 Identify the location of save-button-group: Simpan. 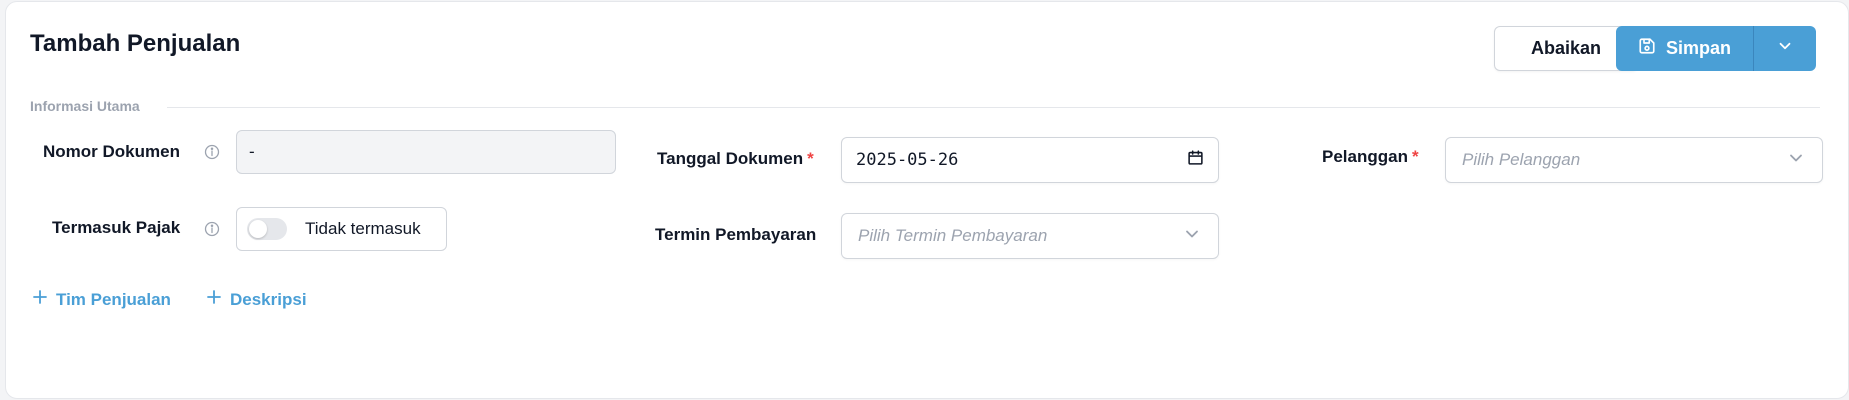
(1716, 48).